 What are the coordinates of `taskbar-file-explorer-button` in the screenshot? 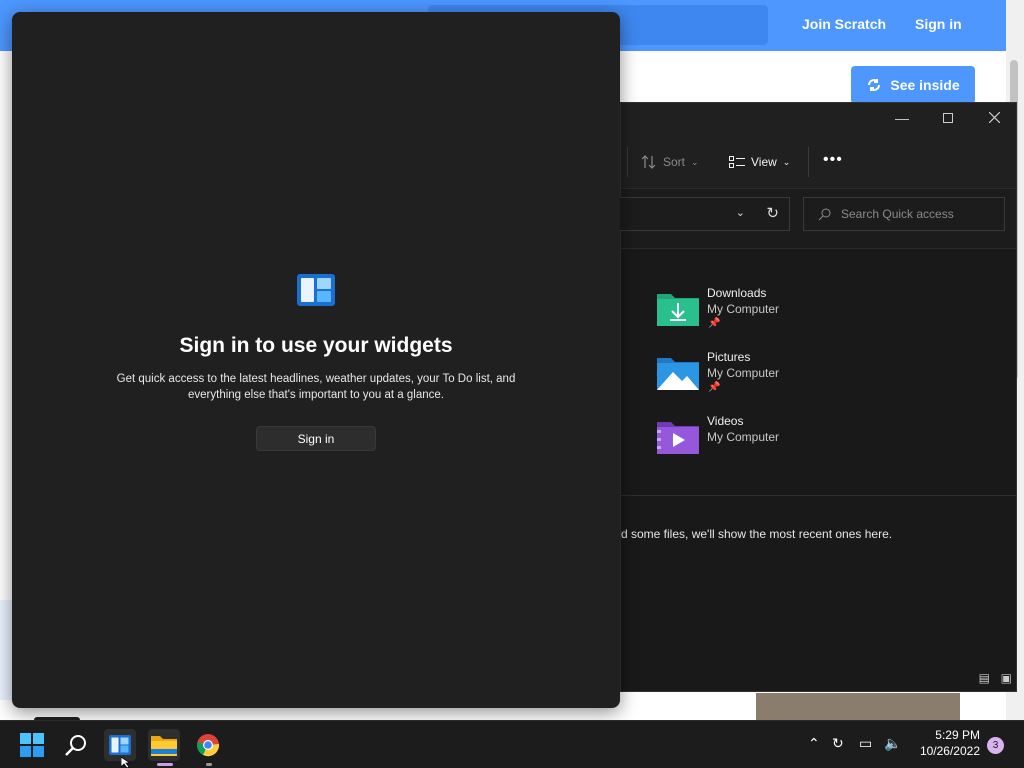 It's located at (164, 745).